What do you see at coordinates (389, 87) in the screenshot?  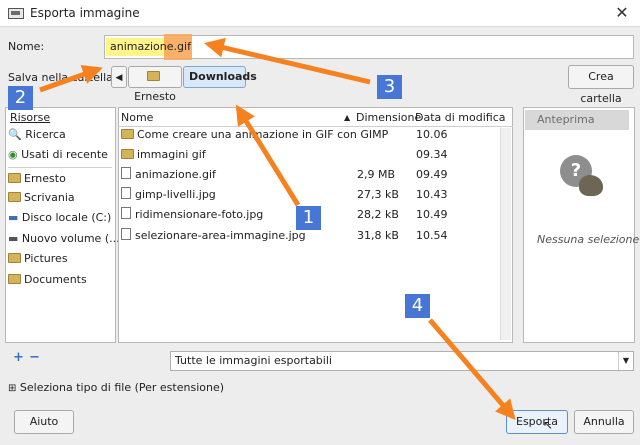 I see `annotation-badge-3: 3` at bounding box center [389, 87].